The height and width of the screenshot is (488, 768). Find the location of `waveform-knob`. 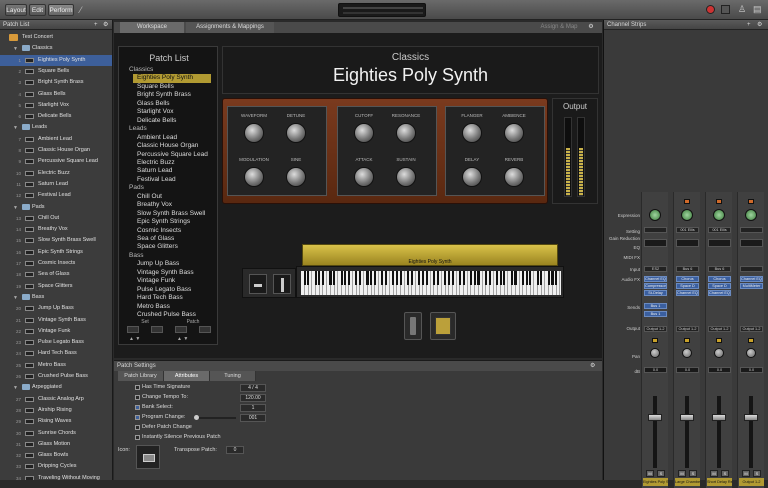

waveform-knob is located at coordinates (254, 133).